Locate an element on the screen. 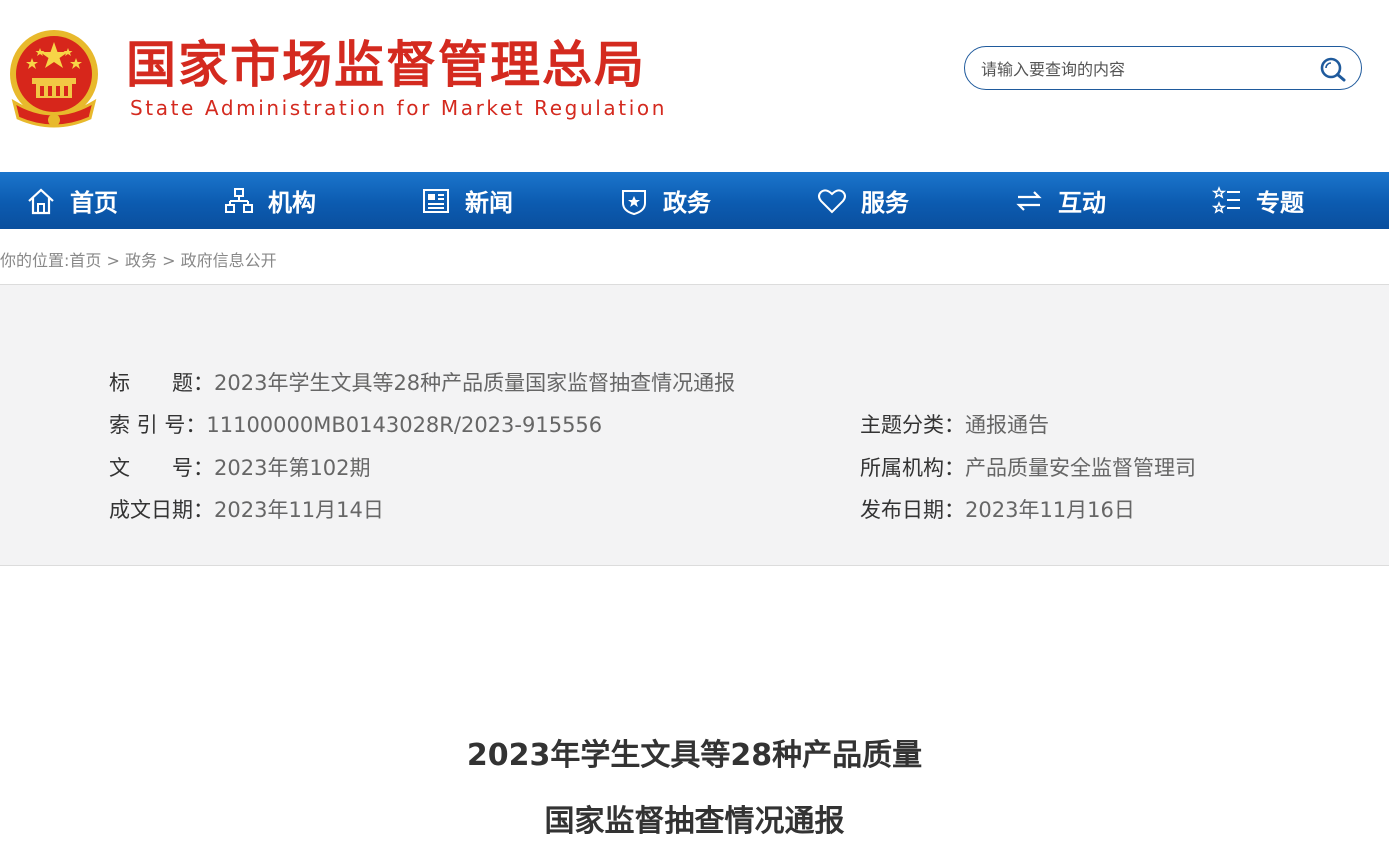  meta-index-value: 11100000MB0143028R/2023-915556 is located at coordinates (404, 425).